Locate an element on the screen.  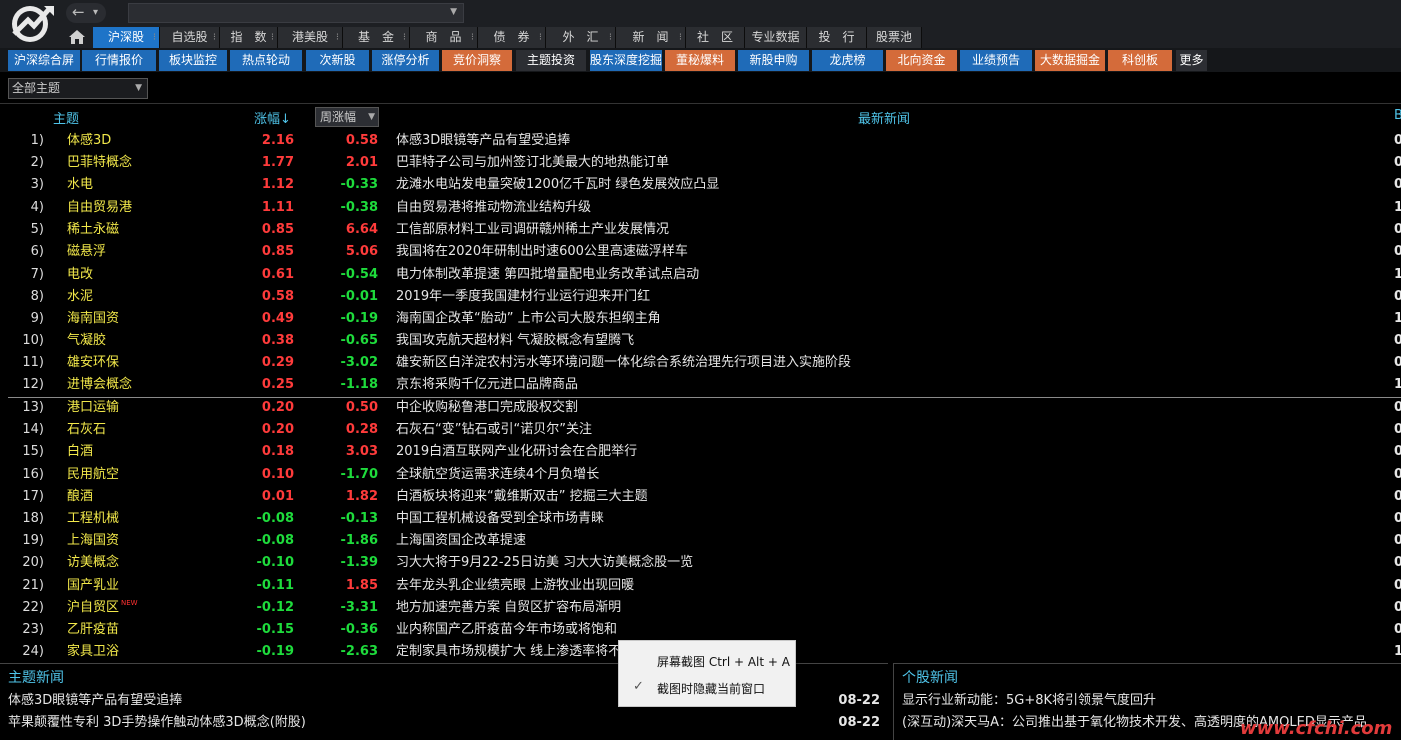
main-tab: 专业数据 is located at coordinates (776, 37).